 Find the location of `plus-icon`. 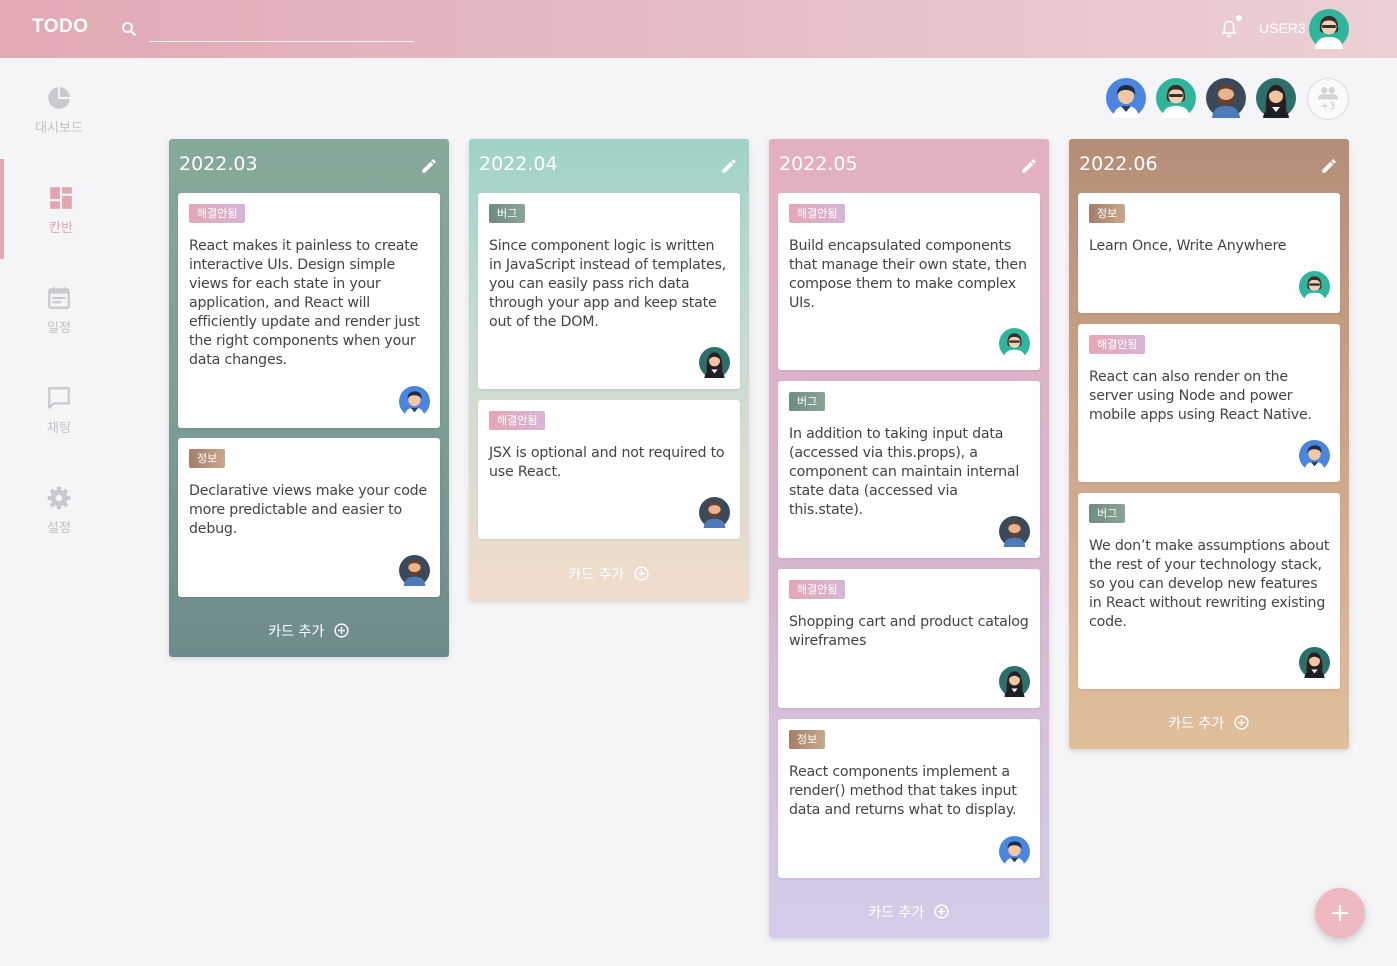

plus-icon is located at coordinates (1340, 913).